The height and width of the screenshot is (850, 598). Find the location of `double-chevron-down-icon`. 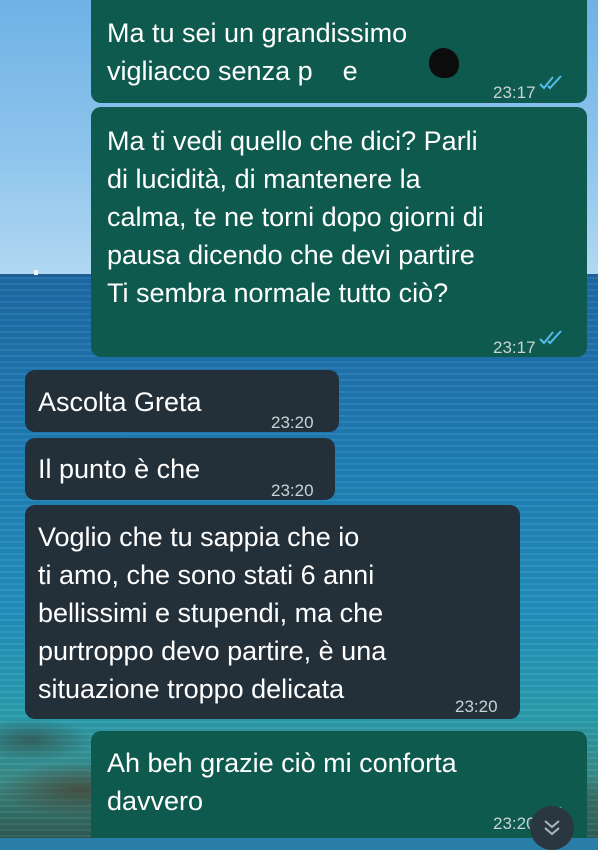

double-chevron-down-icon is located at coordinates (552, 828).